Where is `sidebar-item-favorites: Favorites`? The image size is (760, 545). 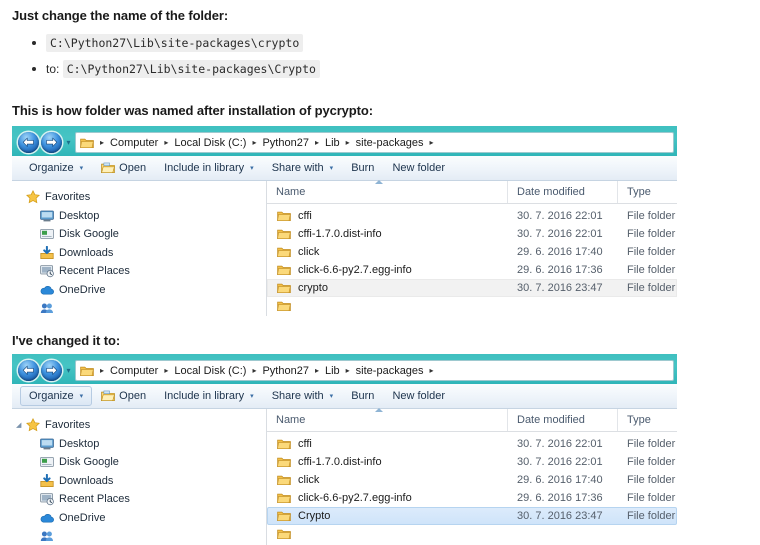 sidebar-item-favorites: Favorites is located at coordinates (139, 197).